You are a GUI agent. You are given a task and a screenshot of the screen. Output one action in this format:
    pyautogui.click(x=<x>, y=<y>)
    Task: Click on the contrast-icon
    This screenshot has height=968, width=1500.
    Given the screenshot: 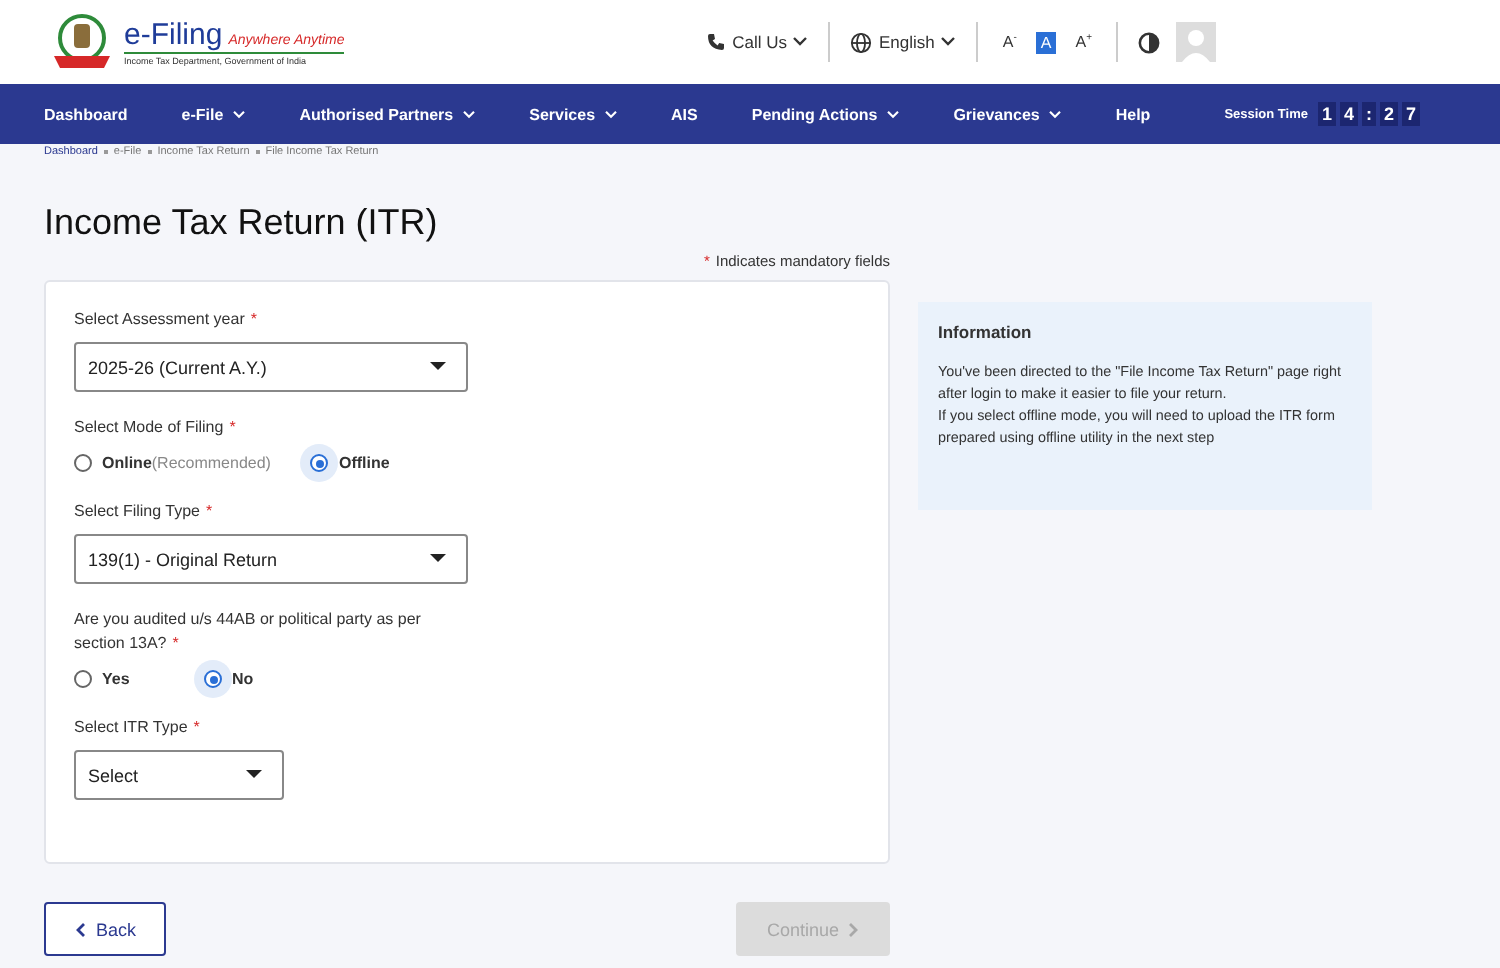 What is the action you would take?
    pyautogui.click(x=1149, y=42)
    